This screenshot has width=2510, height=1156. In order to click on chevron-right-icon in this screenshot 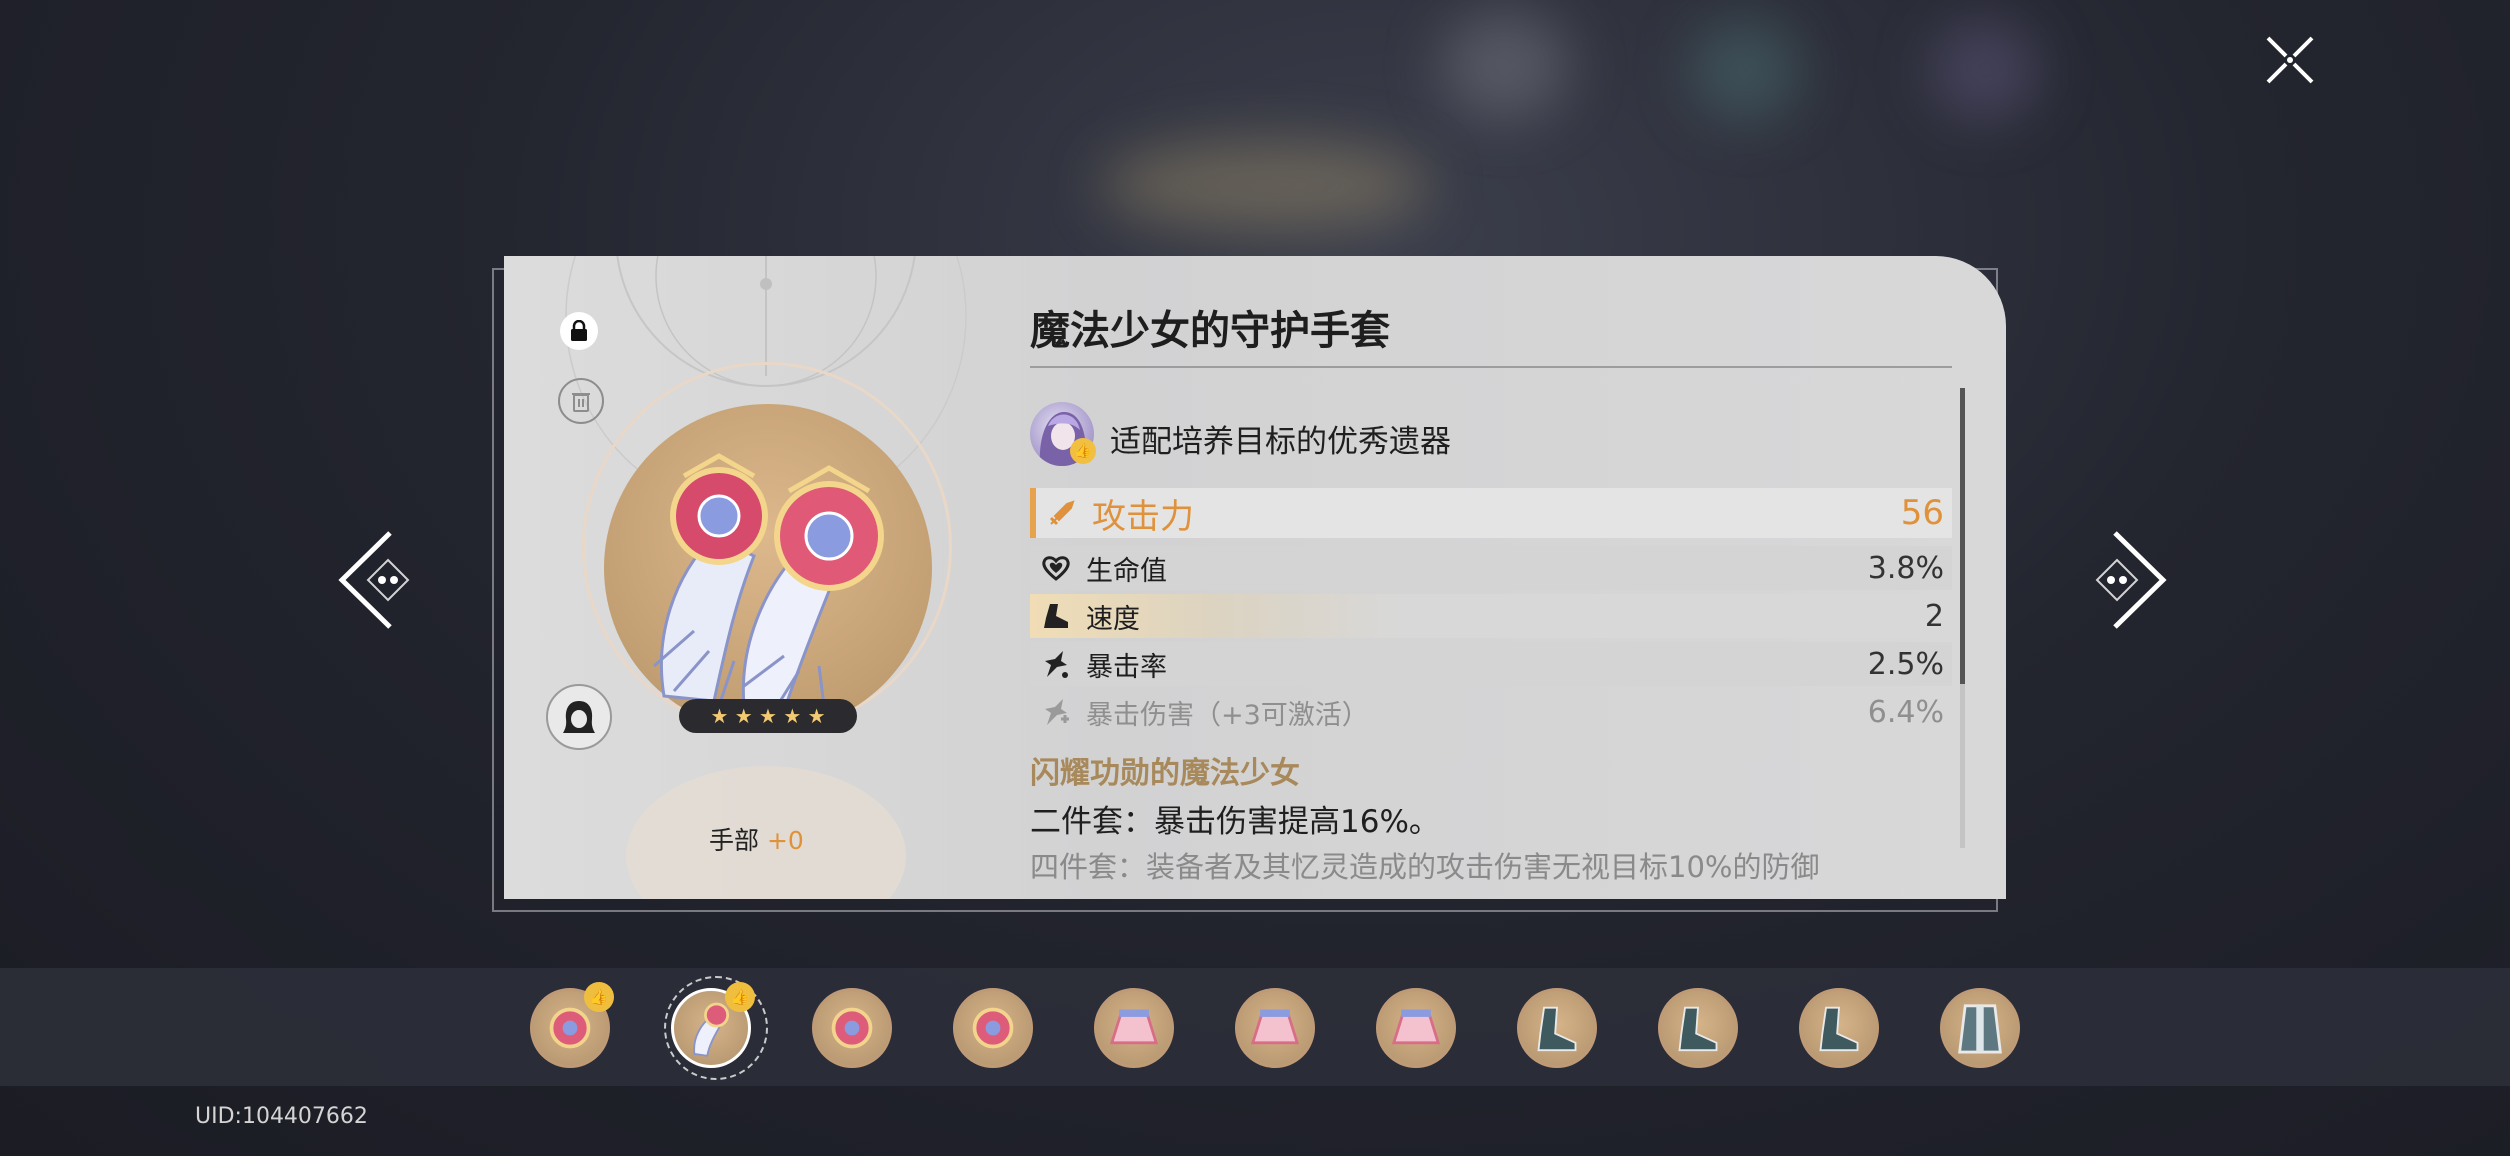, I will do `click(2131, 580)`.